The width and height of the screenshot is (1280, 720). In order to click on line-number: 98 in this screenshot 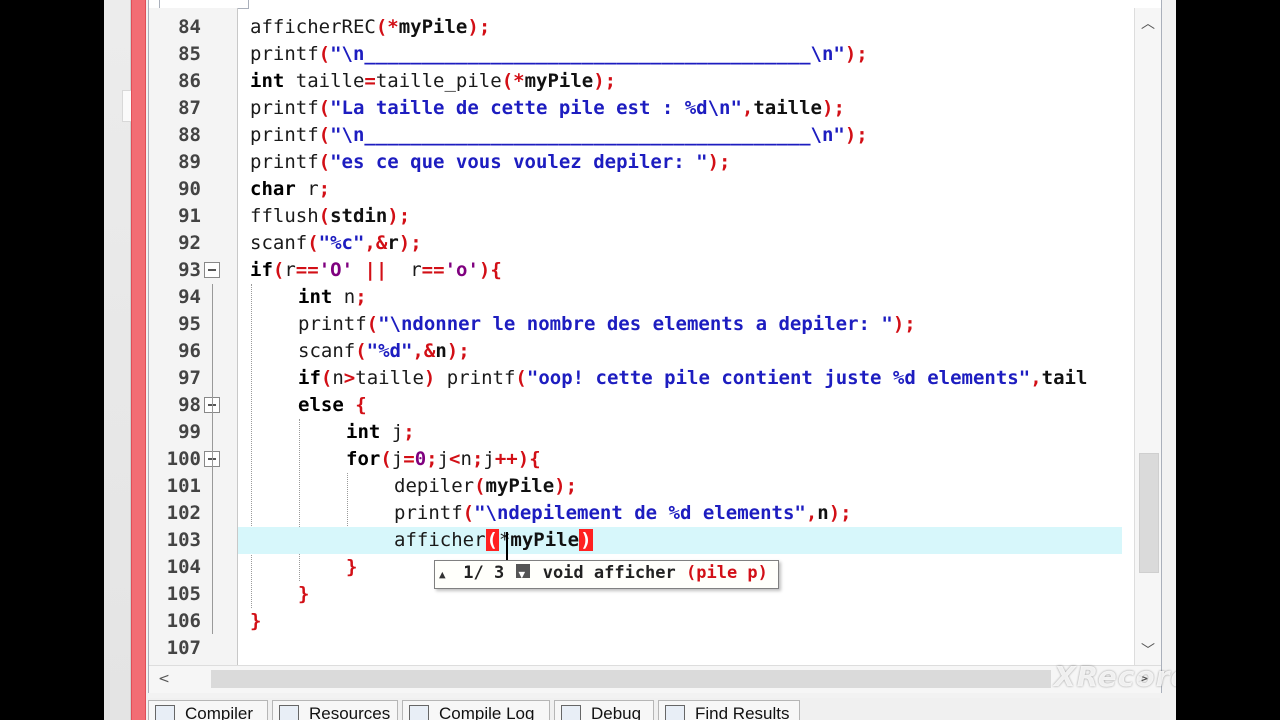, I will do `click(193, 405)`.